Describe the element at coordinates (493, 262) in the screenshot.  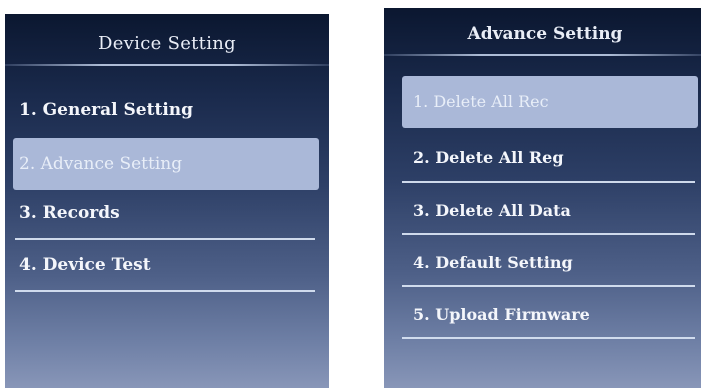
I see `menu-item-default-setting: 4. Default Setting` at that location.